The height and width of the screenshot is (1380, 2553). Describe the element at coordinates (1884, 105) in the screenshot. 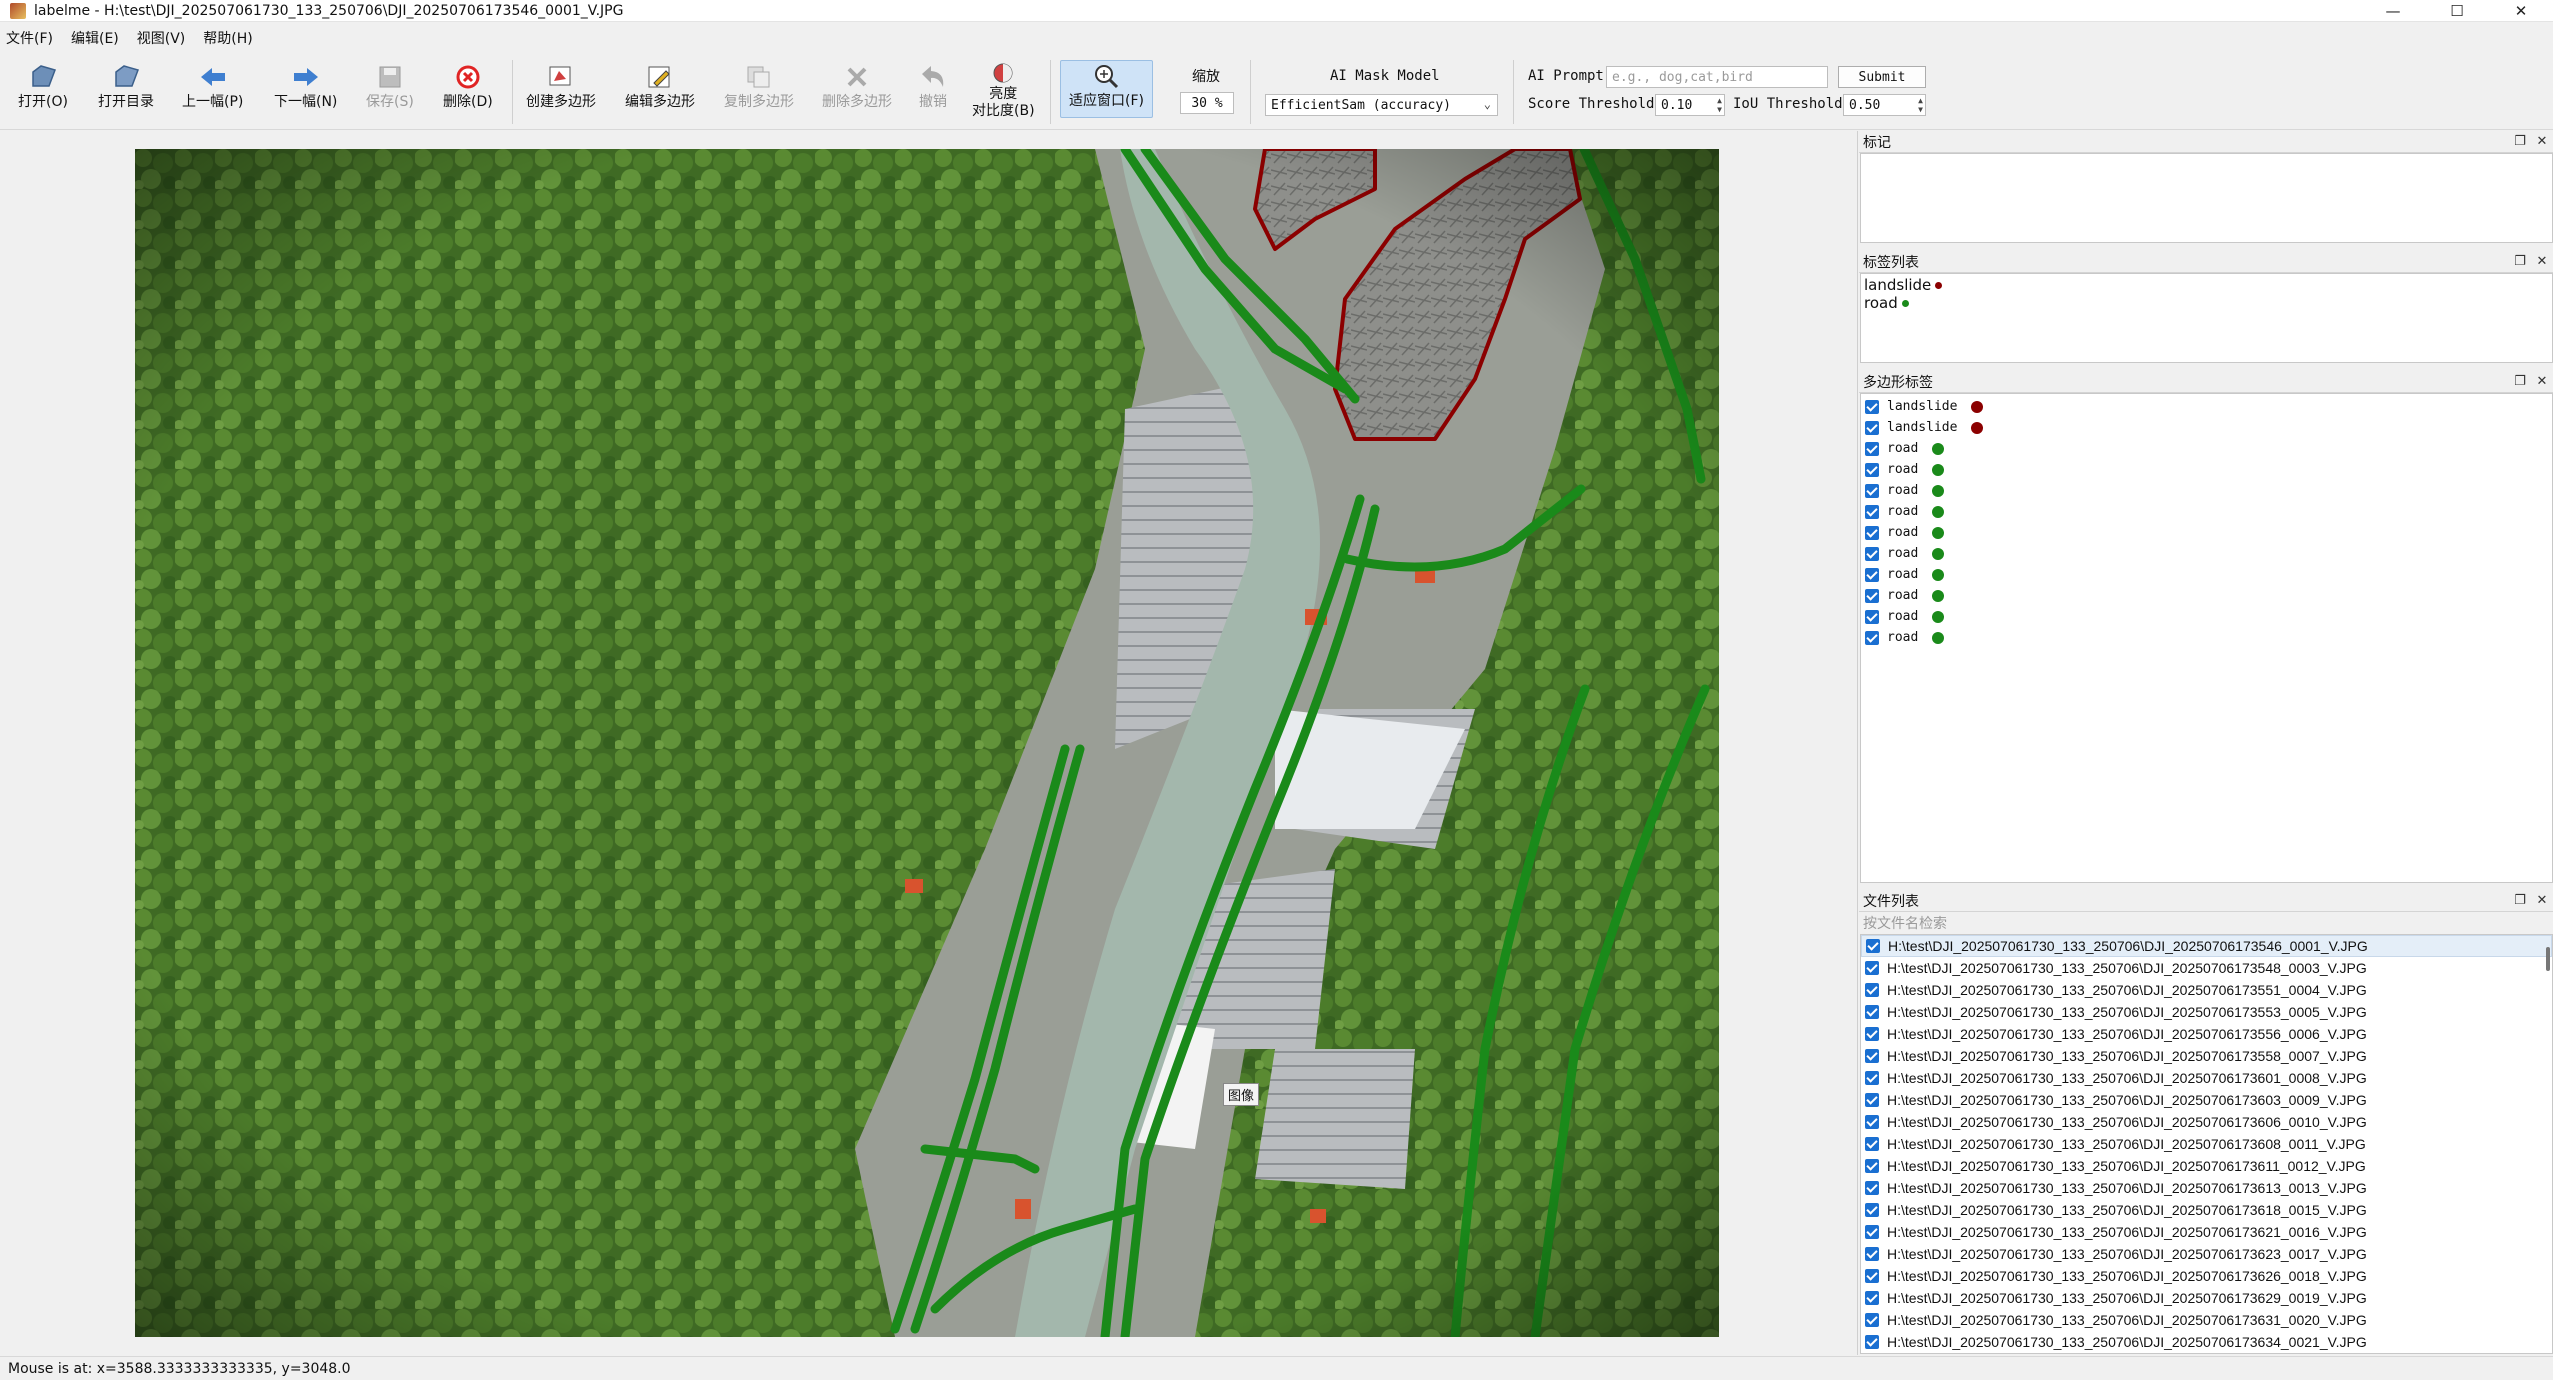

I see `iou-threshold-input: 0.50 ▲ ▼` at that location.